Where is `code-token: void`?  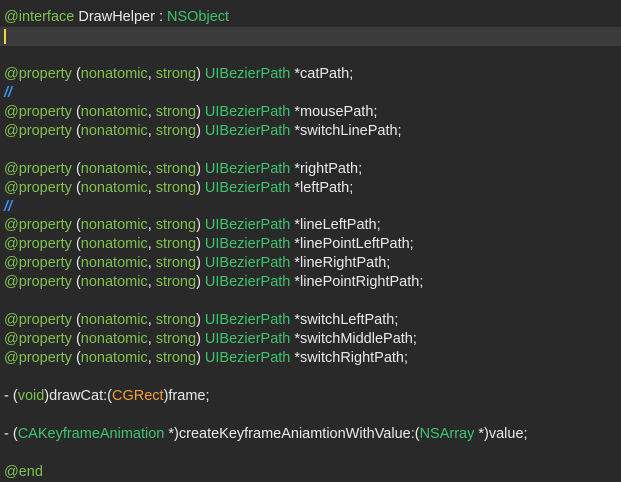 code-token: void is located at coordinates (31, 396).